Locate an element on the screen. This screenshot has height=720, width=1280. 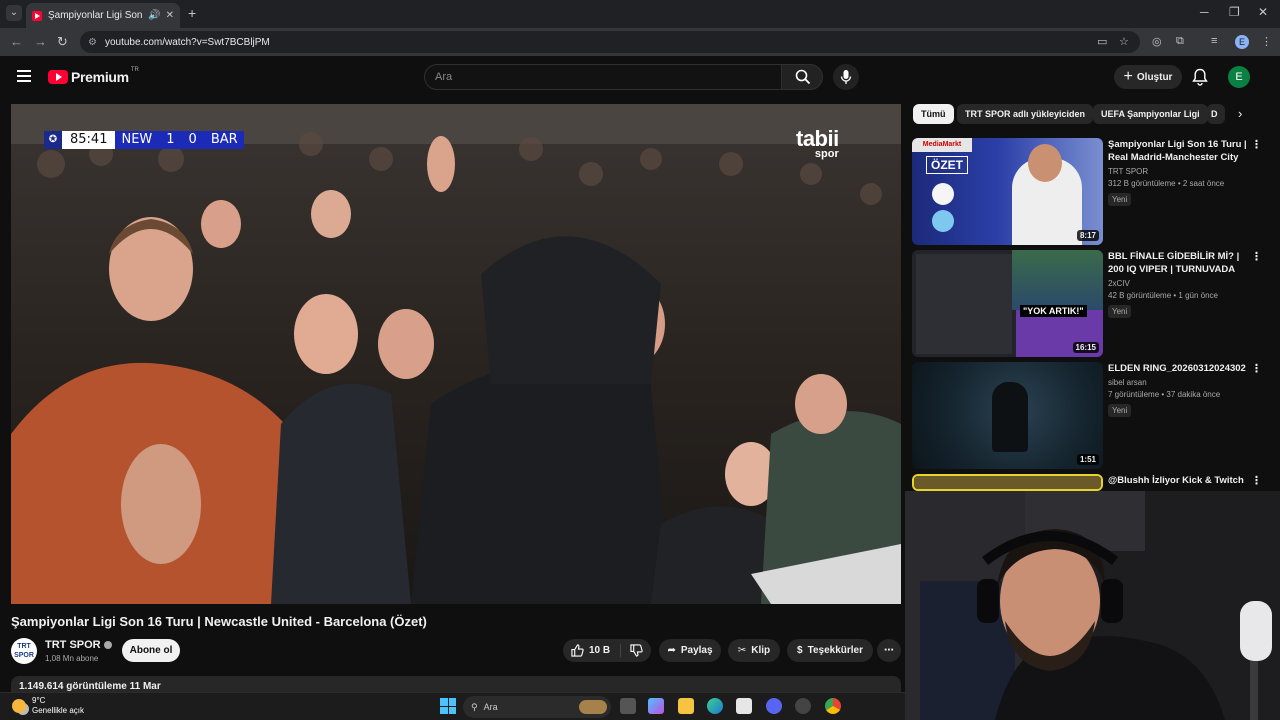
thumb-label: ÖZET is located at coordinates (947, 165).